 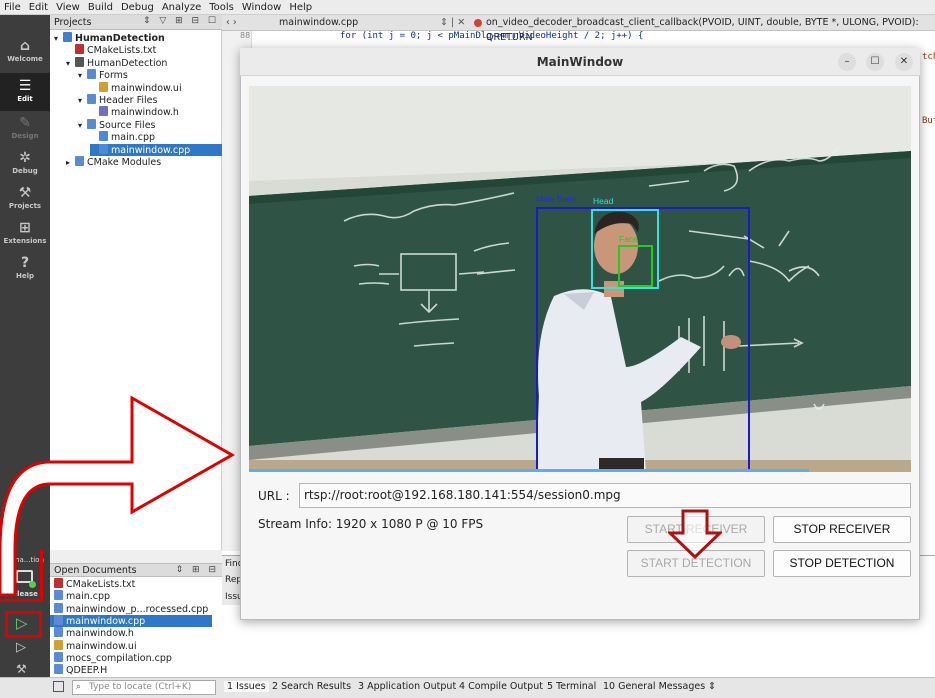 I want to click on search-icon: ⌕, so click(x=79, y=687).